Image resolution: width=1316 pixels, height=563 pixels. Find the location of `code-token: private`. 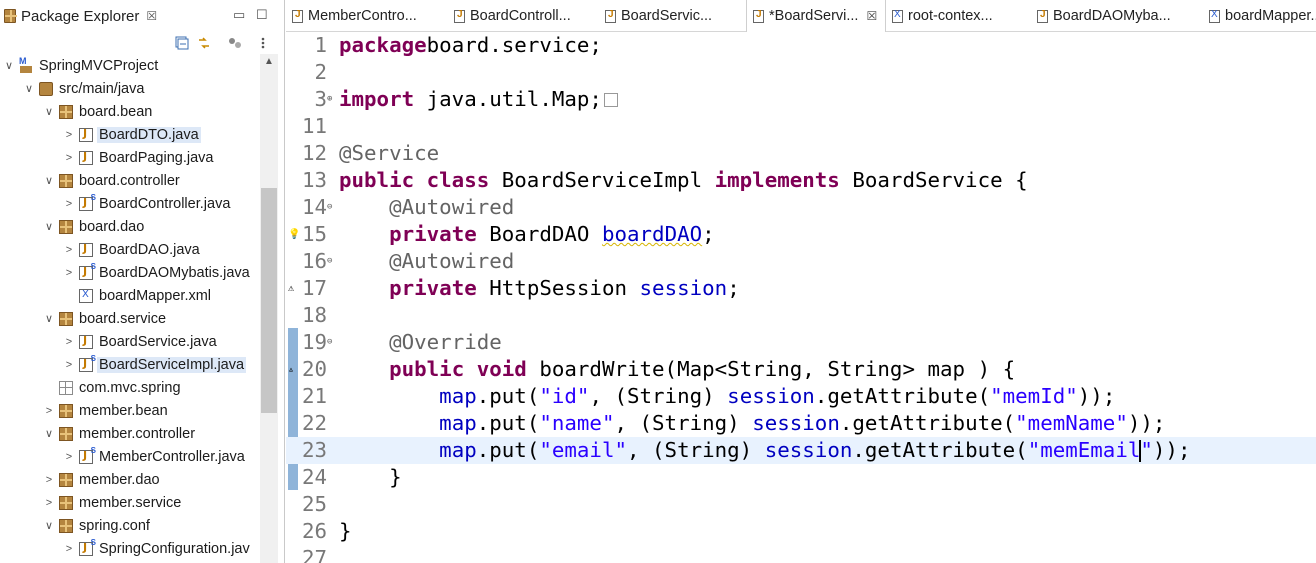

code-token: private is located at coordinates (433, 288).